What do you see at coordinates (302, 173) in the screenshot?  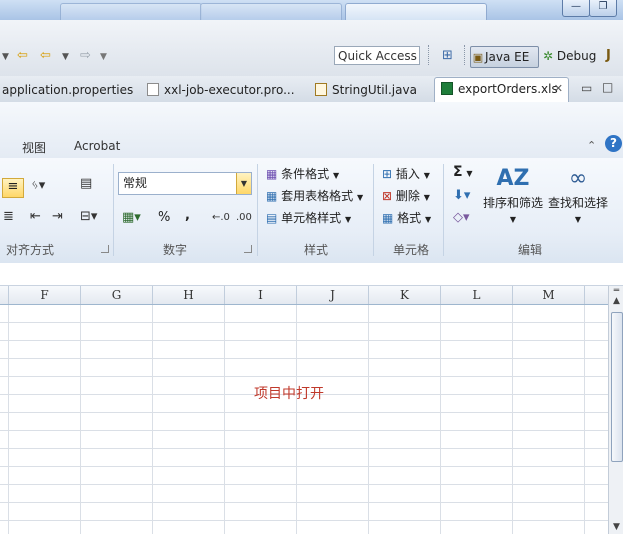 I see `conditional-format-button: ▦ 条件格式 ▼` at bounding box center [302, 173].